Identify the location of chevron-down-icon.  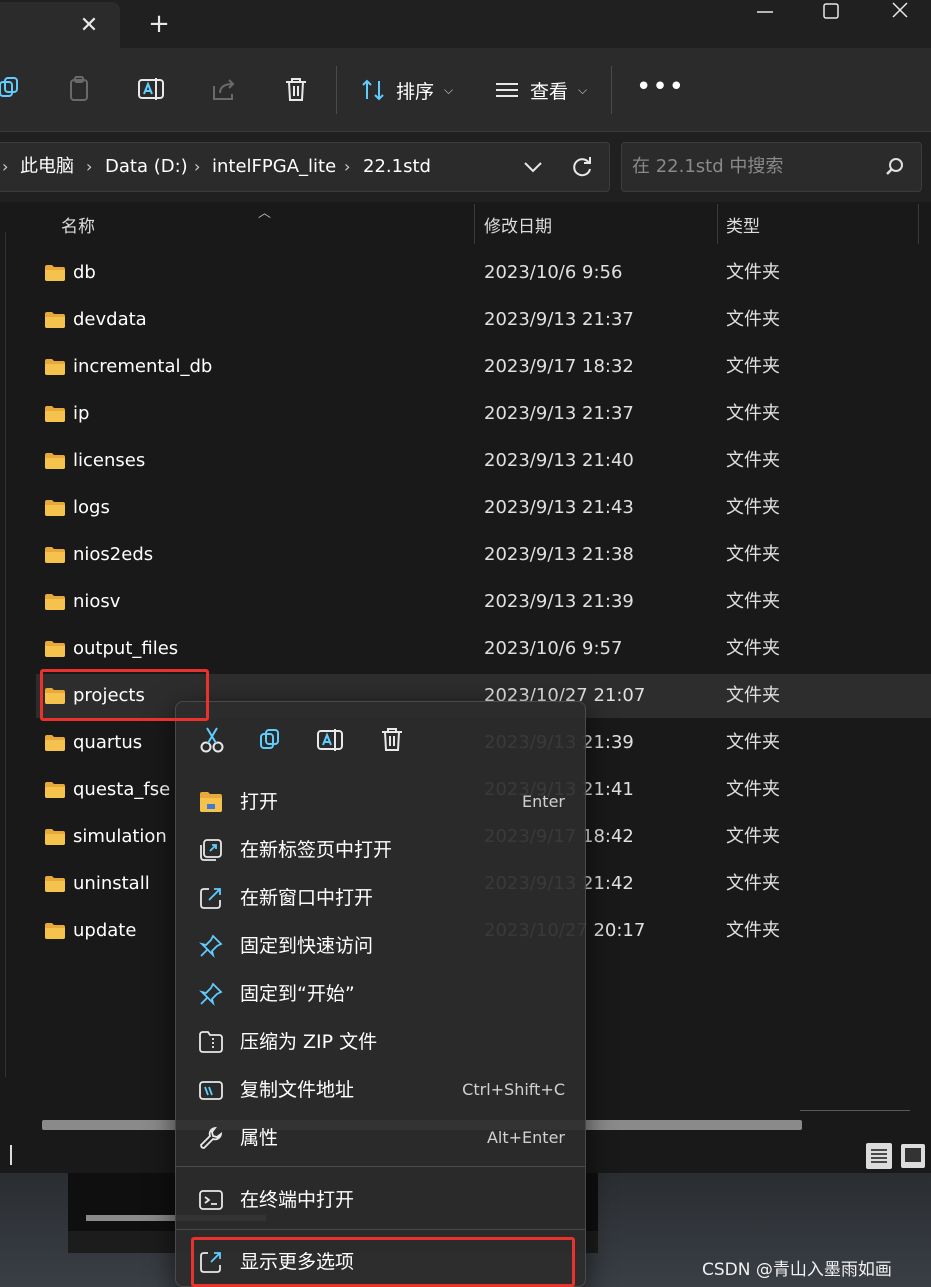
(533, 167).